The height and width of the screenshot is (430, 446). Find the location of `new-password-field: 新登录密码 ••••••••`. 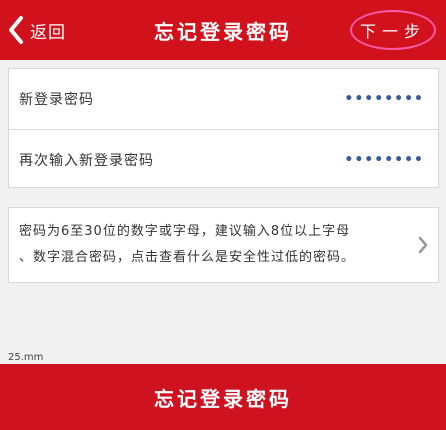

new-password-field: 新登录密码 •••••••• is located at coordinates (223, 99).